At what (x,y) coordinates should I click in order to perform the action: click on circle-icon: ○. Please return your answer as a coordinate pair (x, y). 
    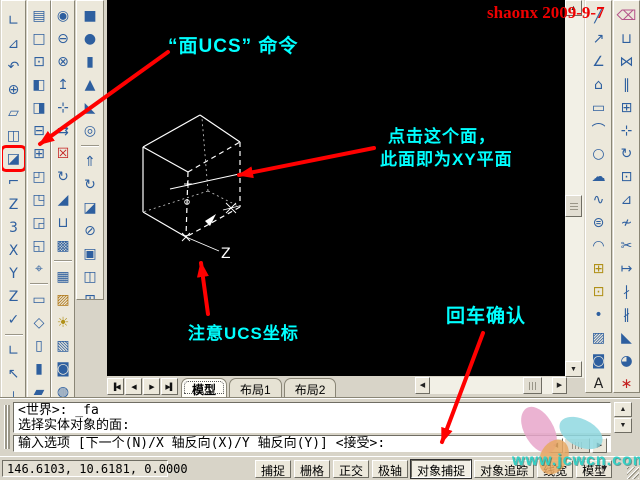
    Looking at the image, I should click on (598, 153).